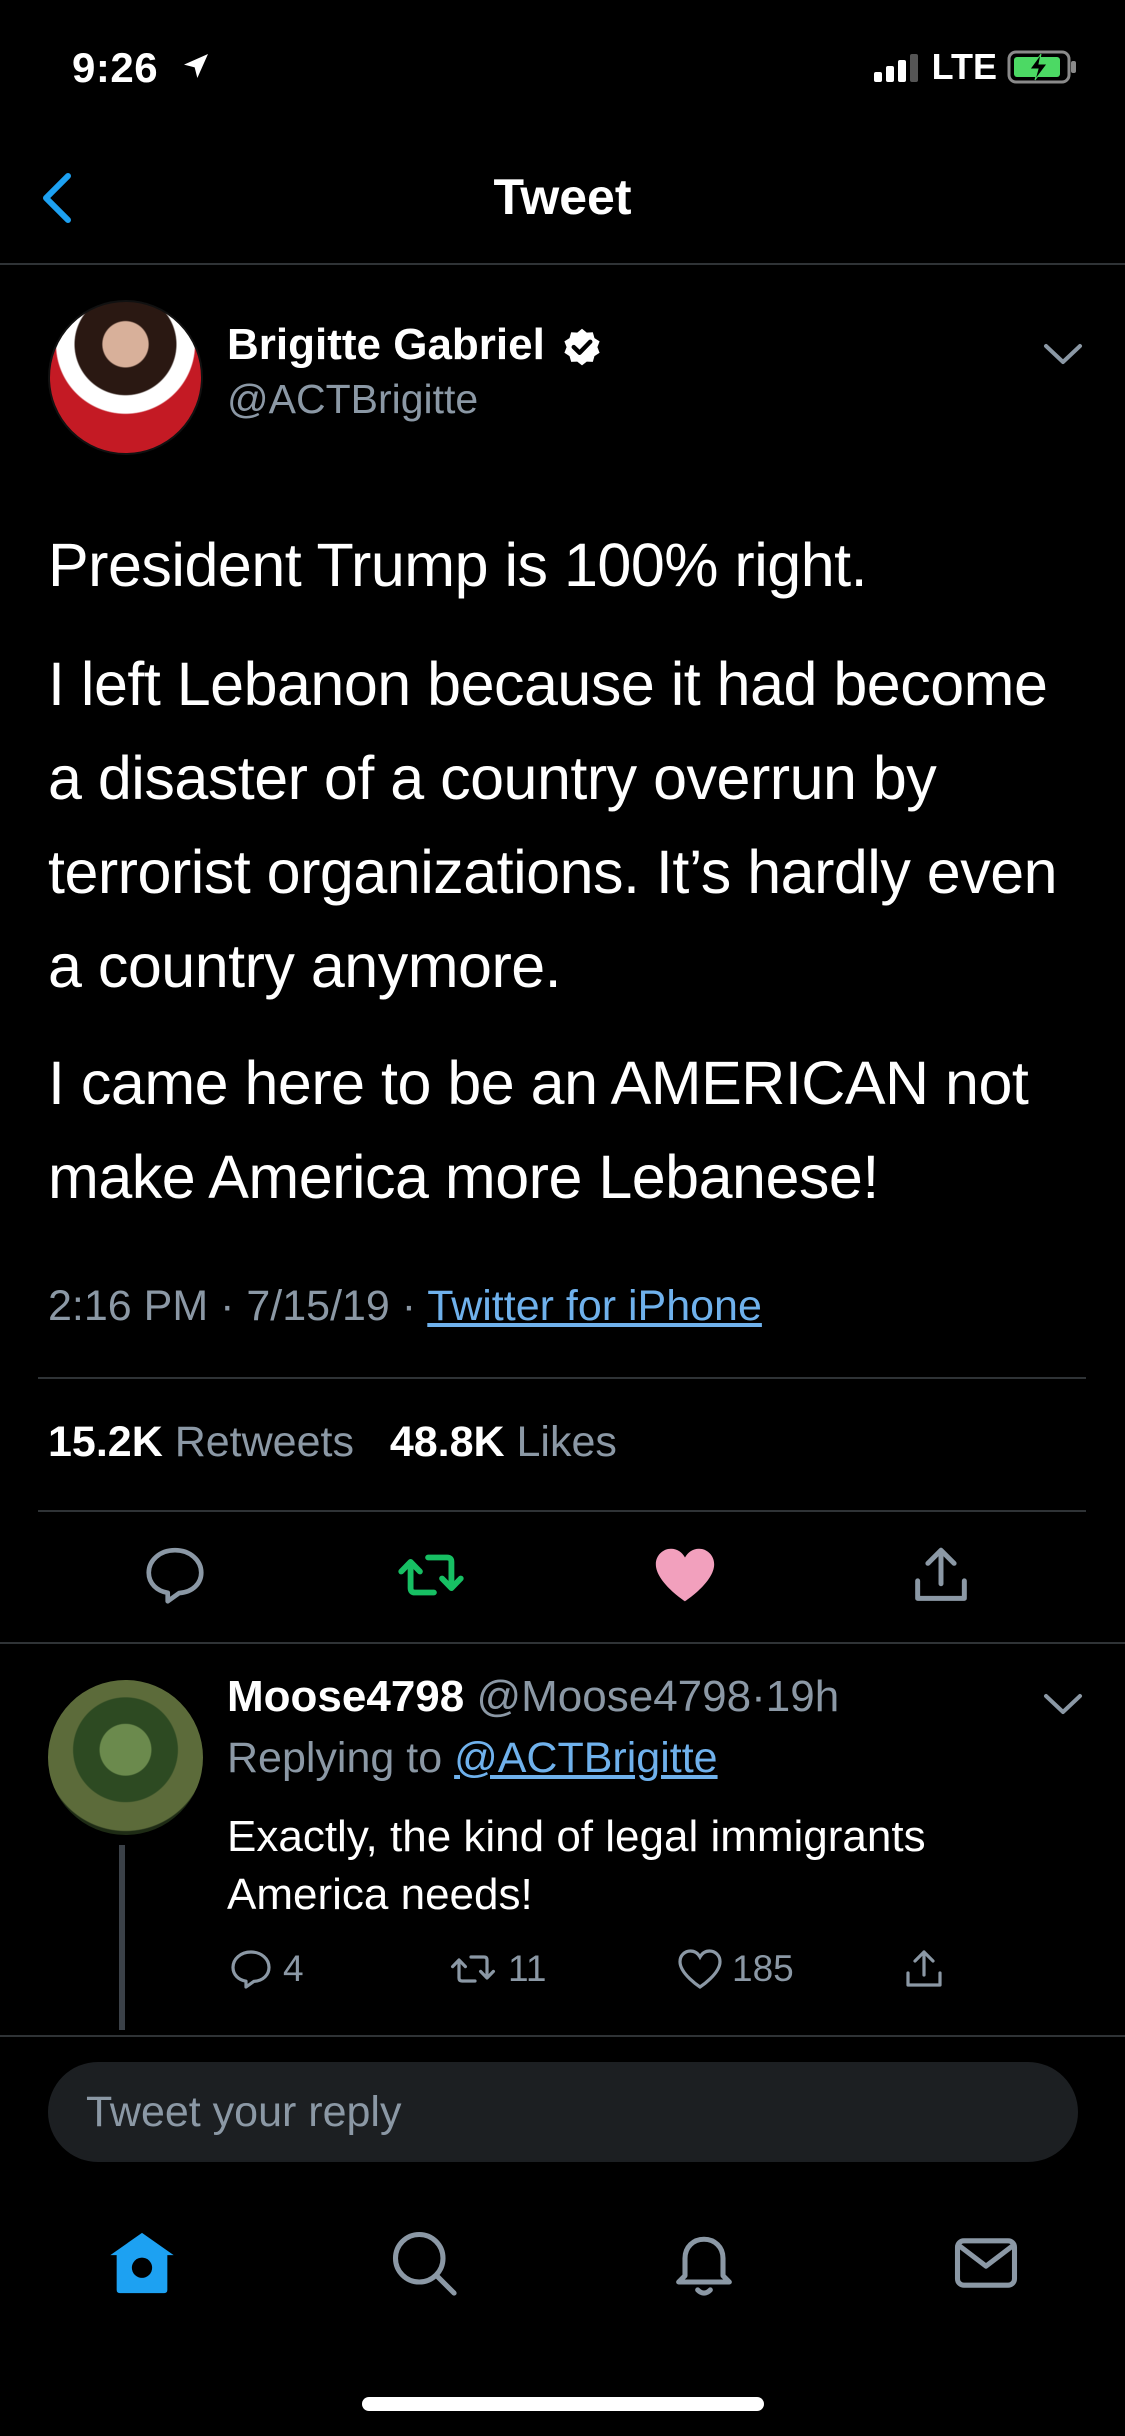  Describe the element at coordinates (447, 1442) in the screenshot. I see `likes-count: 48.8K` at that location.